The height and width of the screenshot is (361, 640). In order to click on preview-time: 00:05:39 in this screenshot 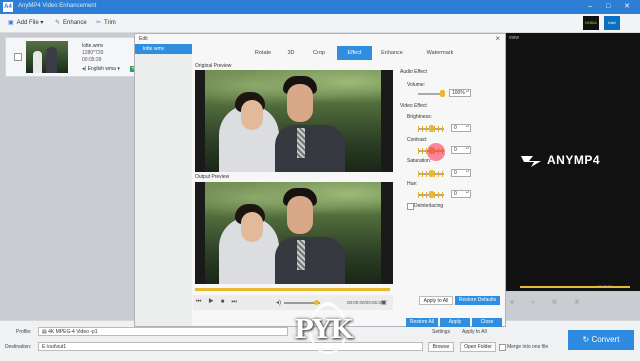, I will do `click(605, 286)`.